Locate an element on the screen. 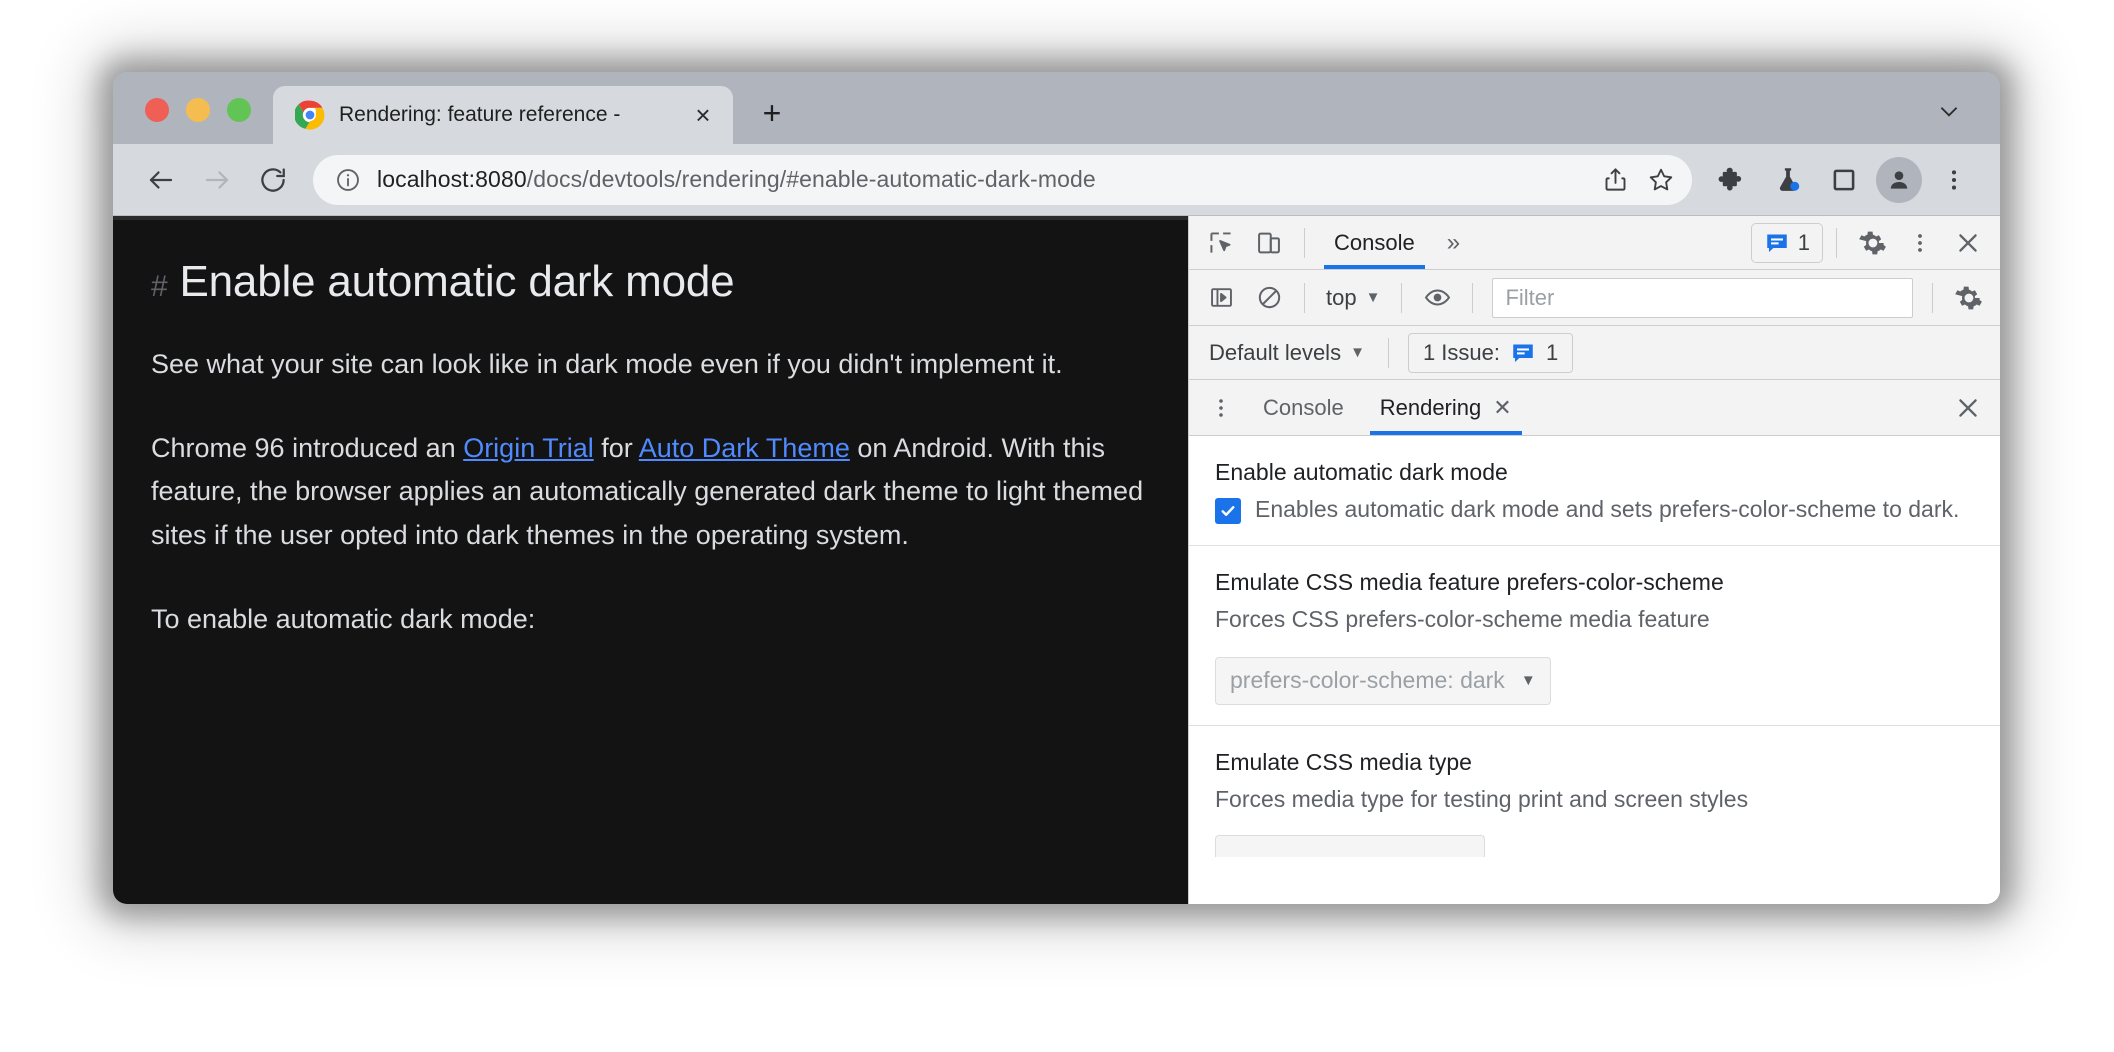 The image size is (2114, 1052). p2-part1: Chrome 96 introduced an is located at coordinates (307, 447).